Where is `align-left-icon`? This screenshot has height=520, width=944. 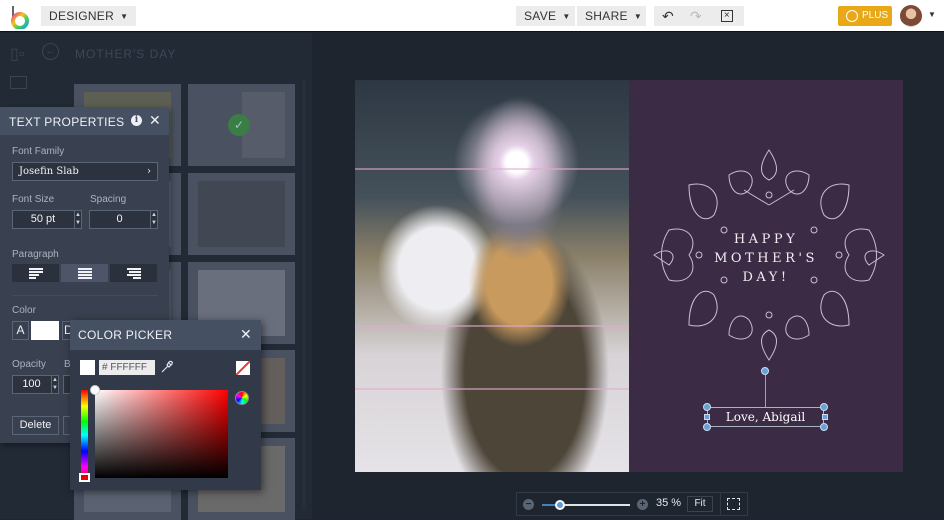 align-left-icon is located at coordinates (36, 273).